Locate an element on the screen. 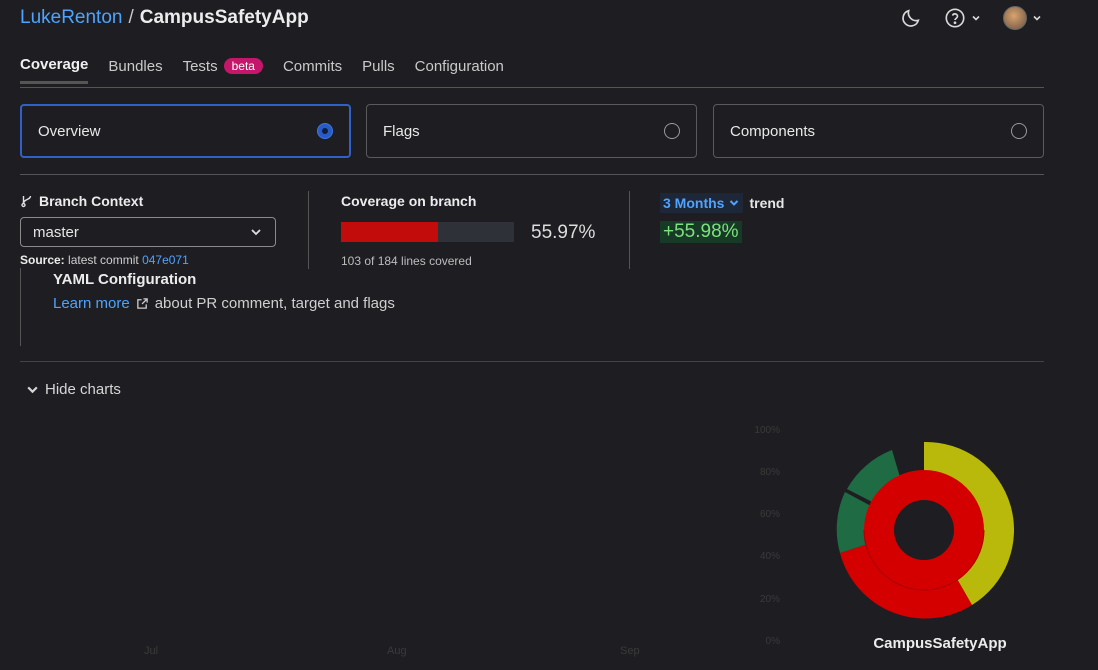 The image size is (1098, 670). trend-range-label: 3 Months is located at coordinates (694, 203).